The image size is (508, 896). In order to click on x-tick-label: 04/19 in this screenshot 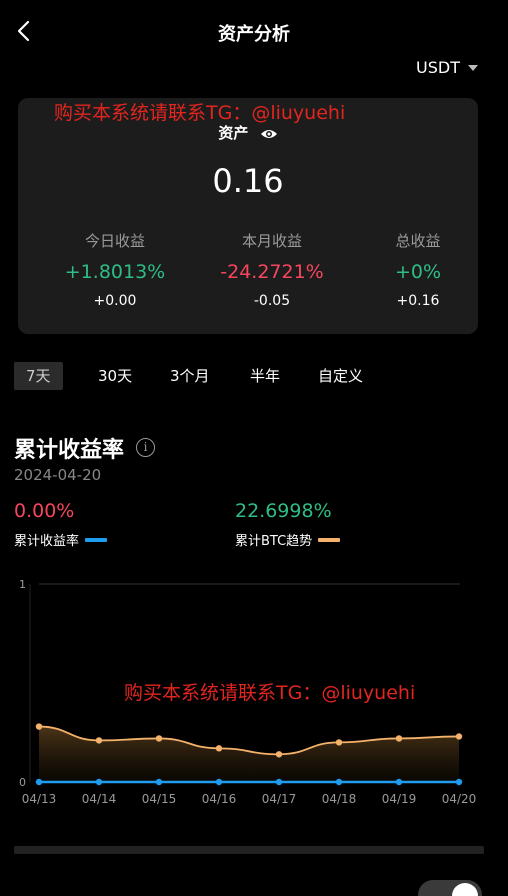, I will do `click(399, 799)`.